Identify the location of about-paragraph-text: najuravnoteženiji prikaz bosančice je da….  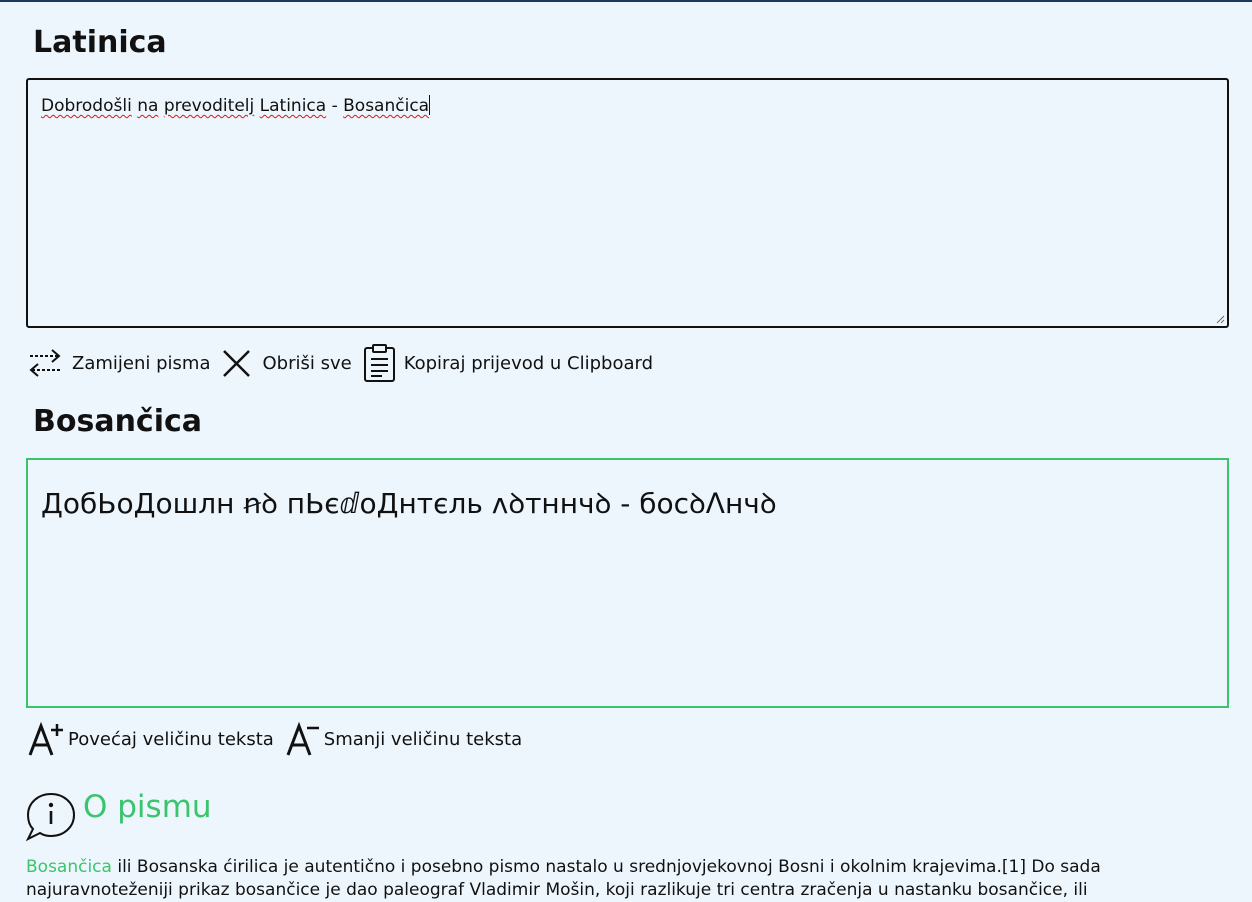
(557, 890).